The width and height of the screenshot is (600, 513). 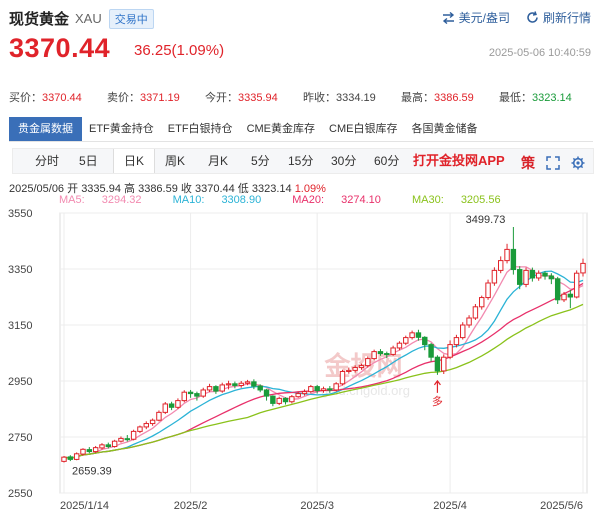 What do you see at coordinates (317, 506) in the screenshot?
I see `x-tick-label: 2025/3` at bounding box center [317, 506].